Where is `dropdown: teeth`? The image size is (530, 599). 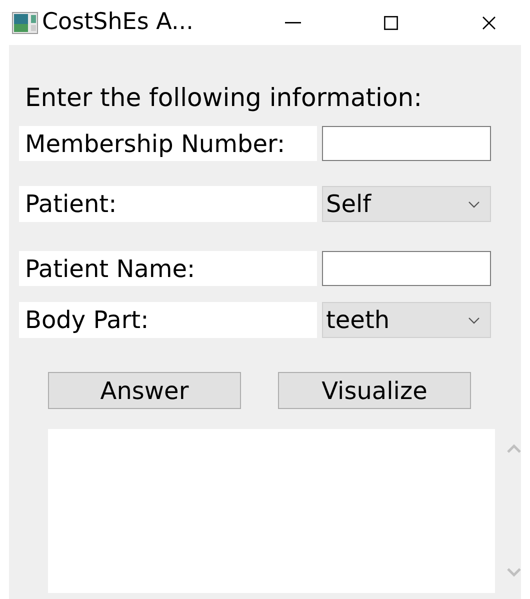
dropdown: teeth is located at coordinates (406, 320).